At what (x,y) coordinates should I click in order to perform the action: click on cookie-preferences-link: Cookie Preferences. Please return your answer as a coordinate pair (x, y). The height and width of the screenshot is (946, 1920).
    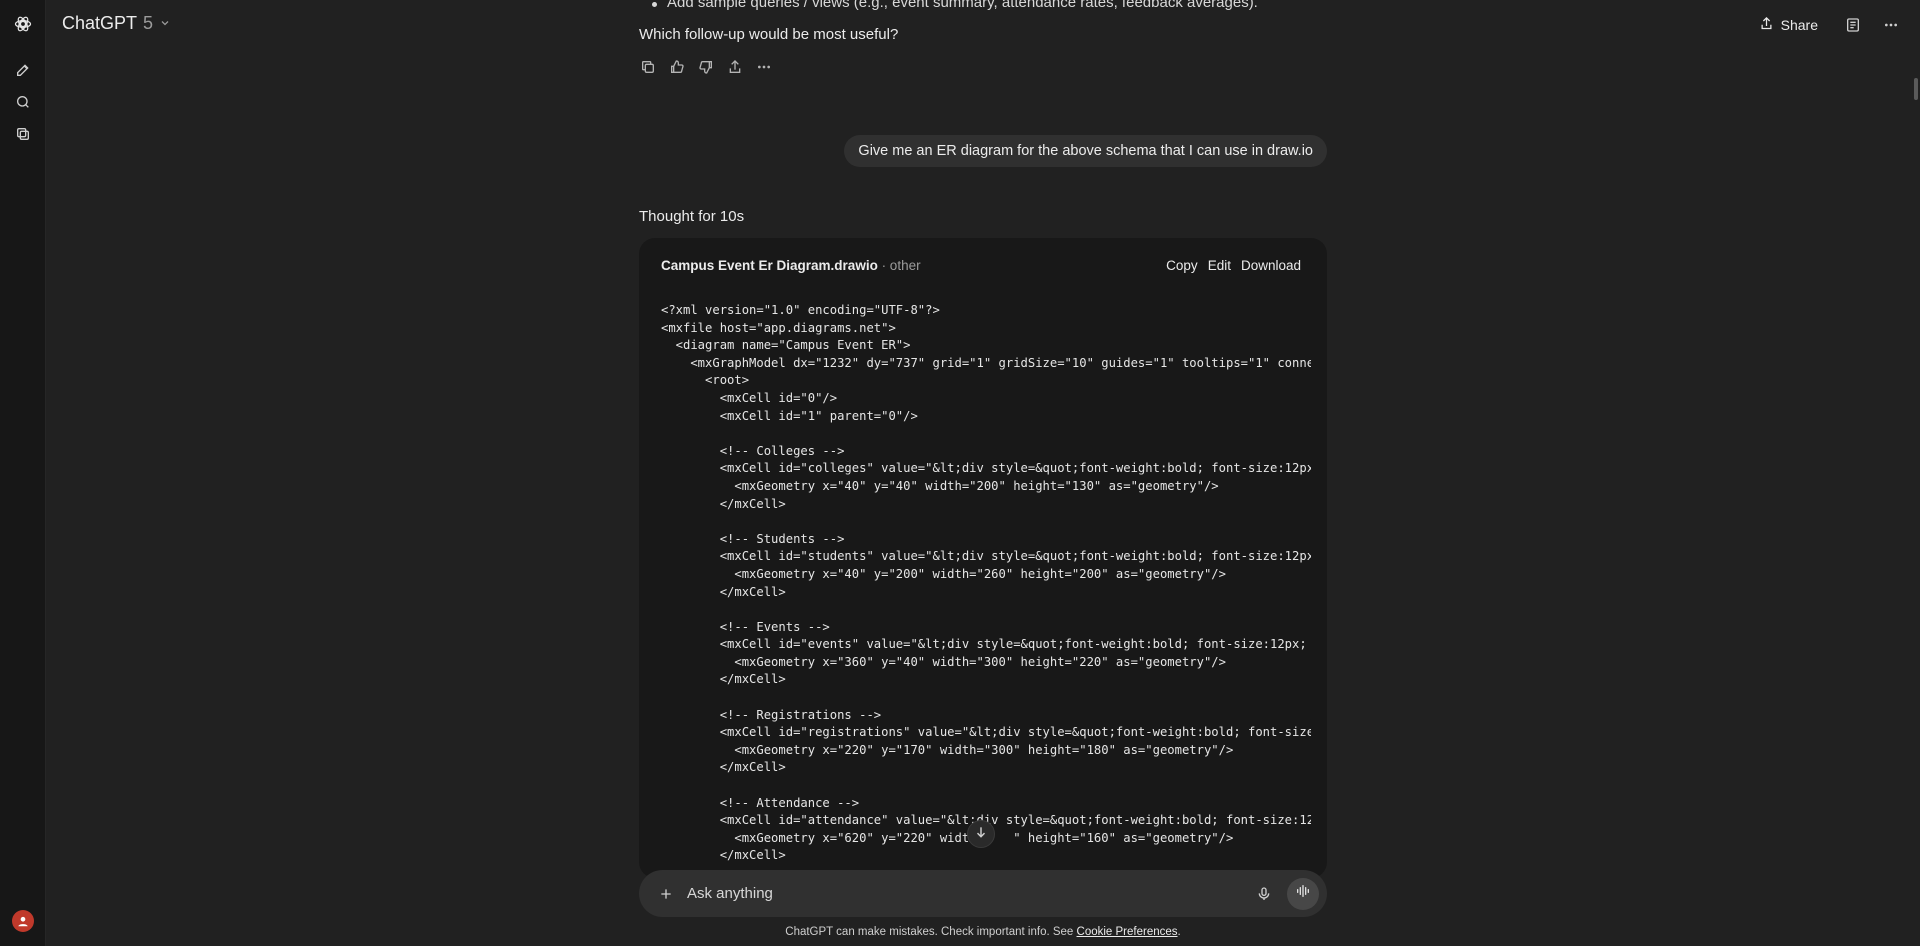
    Looking at the image, I should click on (1127, 932).